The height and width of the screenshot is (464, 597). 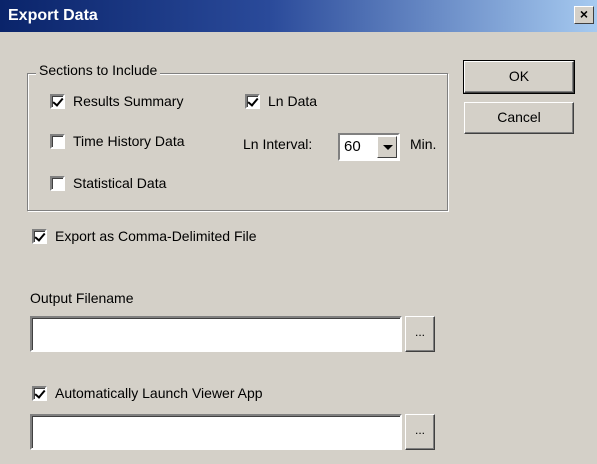 I want to click on results-summary-checkbox: Results Summary, so click(x=116, y=101).